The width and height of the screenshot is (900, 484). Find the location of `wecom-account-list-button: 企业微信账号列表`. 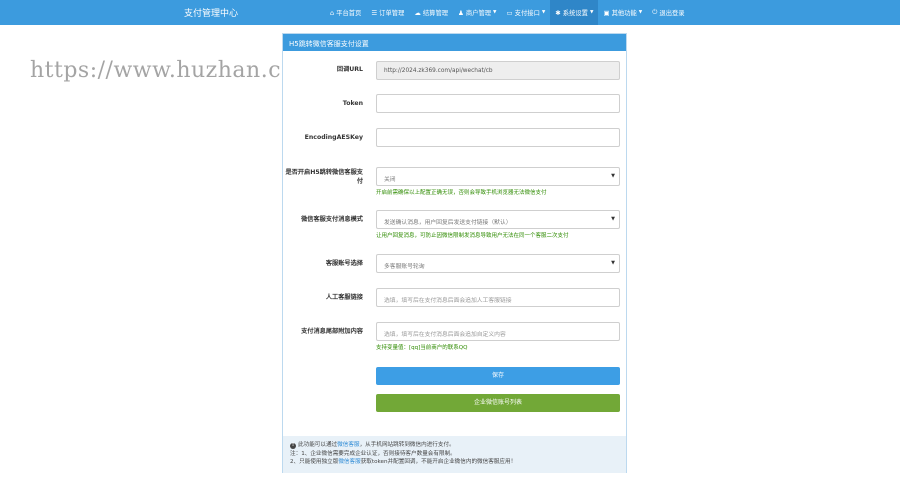

wecom-account-list-button: 企业微信账号列表 is located at coordinates (498, 403).